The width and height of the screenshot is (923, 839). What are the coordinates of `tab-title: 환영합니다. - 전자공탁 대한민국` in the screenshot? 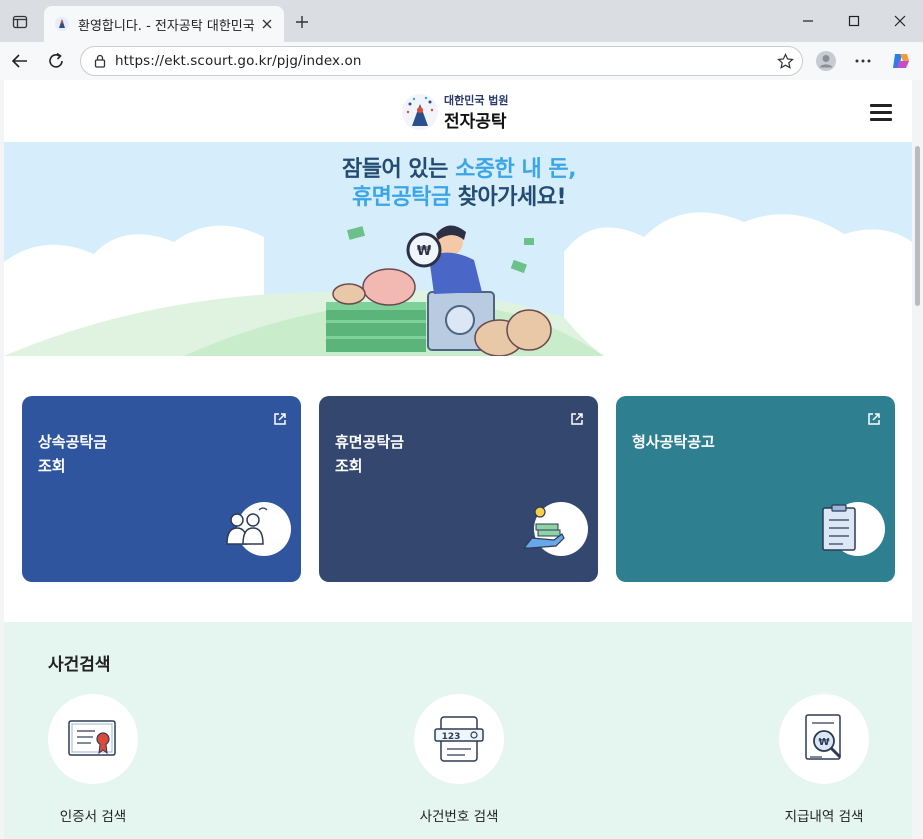 It's located at (166, 26).